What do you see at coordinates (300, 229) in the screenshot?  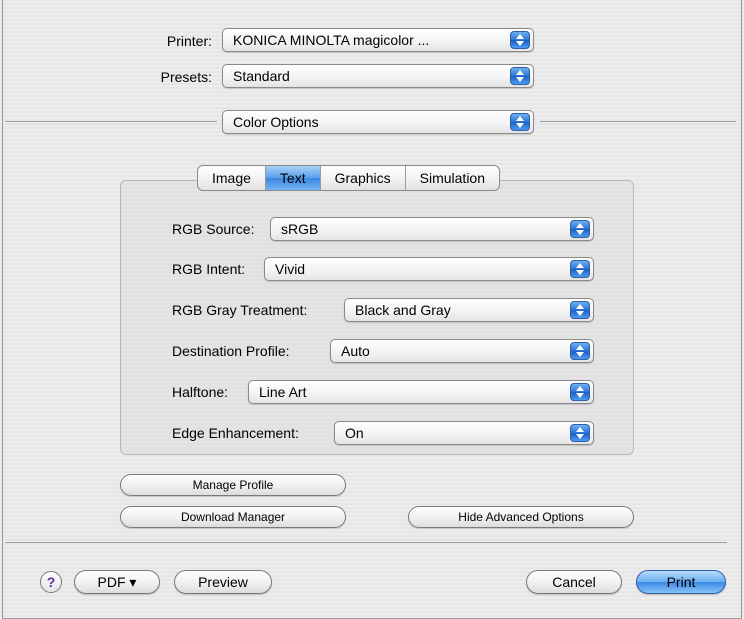 I see `rgb-source-value: sRGB` at bounding box center [300, 229].